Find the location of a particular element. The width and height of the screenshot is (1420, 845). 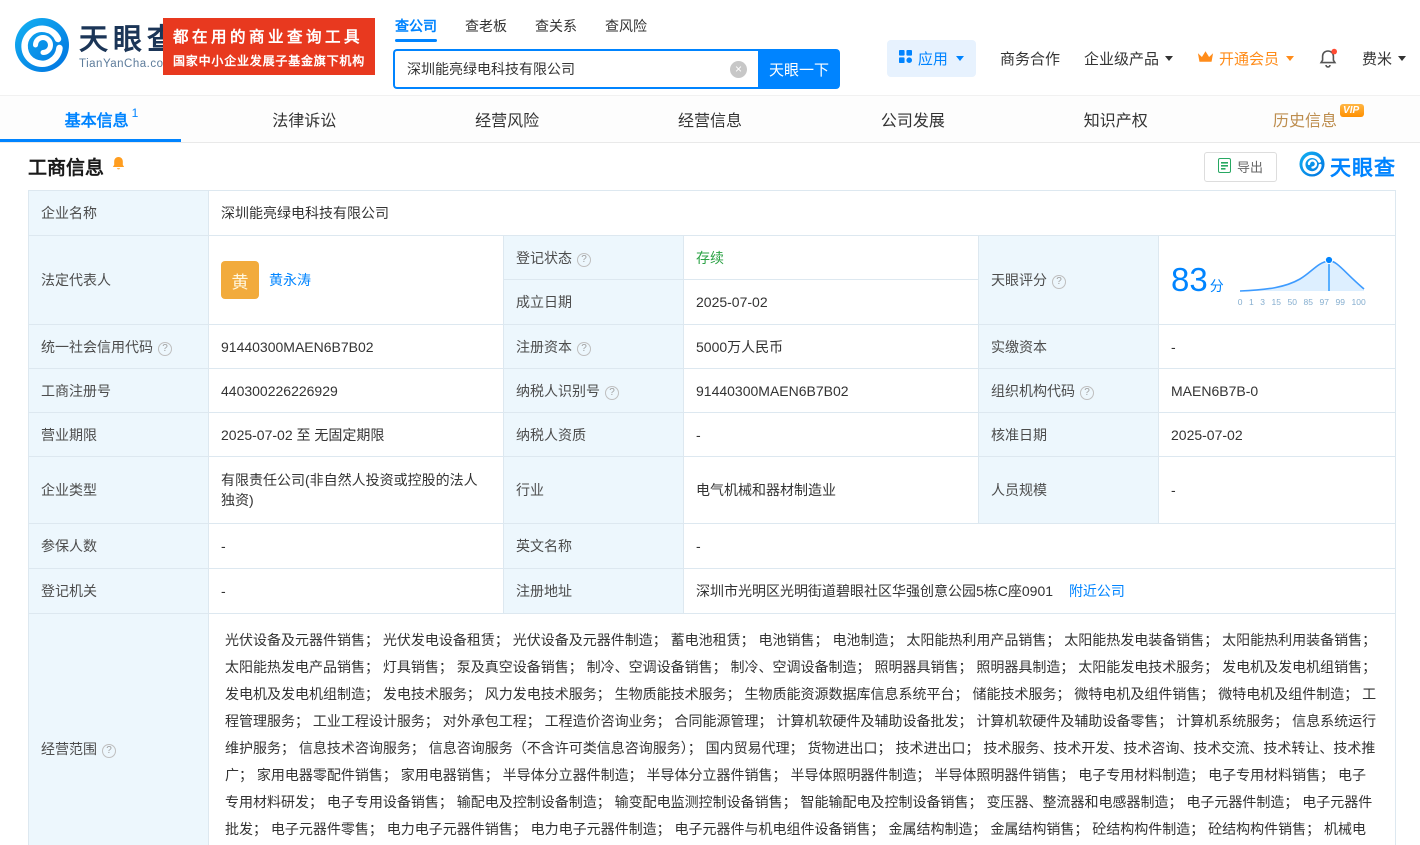

search-input is located at coordinates (575, 69).